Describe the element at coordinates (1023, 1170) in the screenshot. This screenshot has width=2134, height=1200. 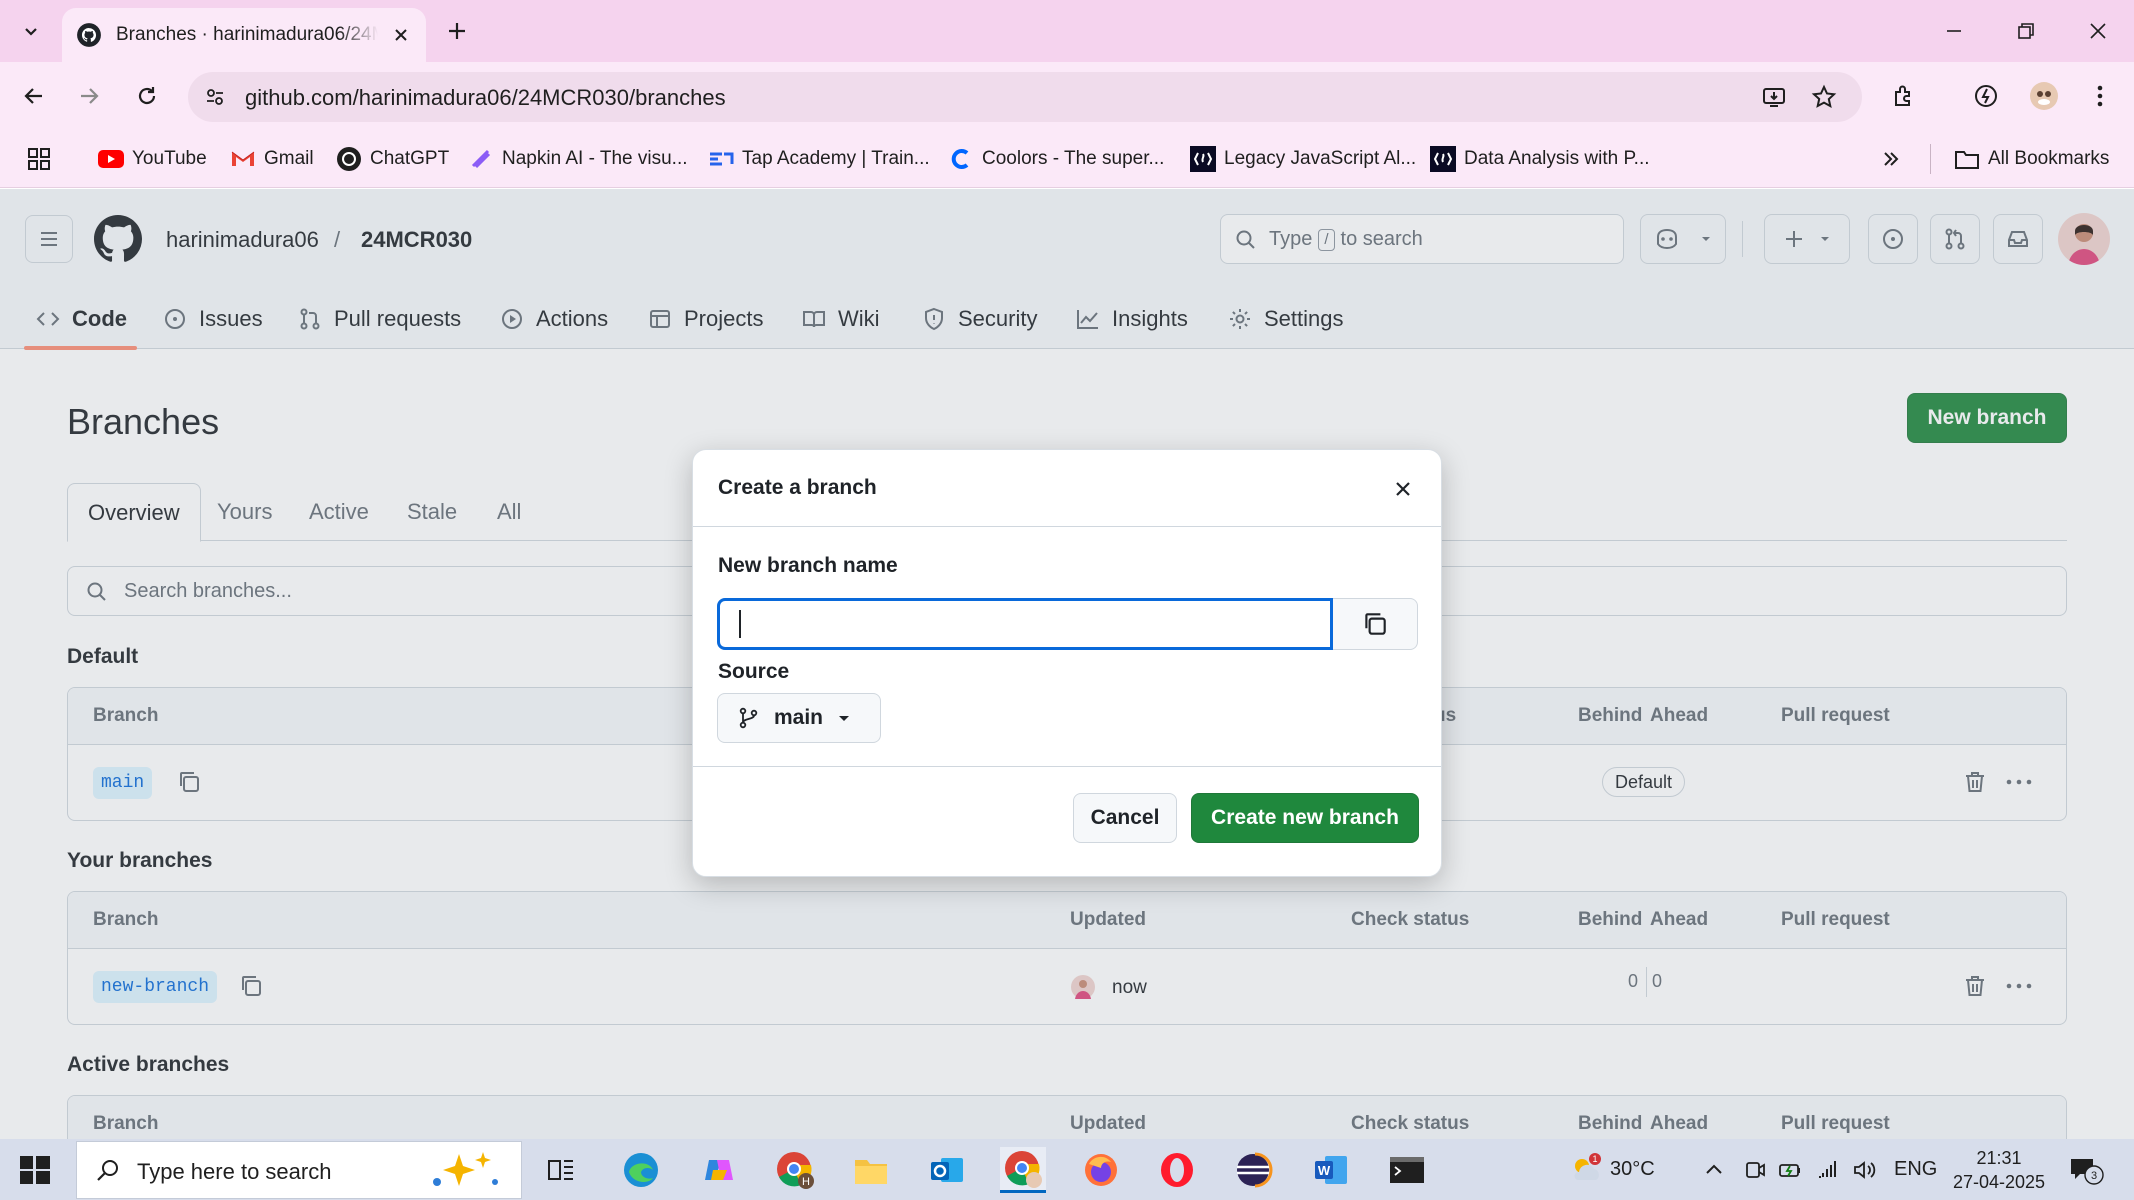
I see `taskbar-chrome-active` at that location.